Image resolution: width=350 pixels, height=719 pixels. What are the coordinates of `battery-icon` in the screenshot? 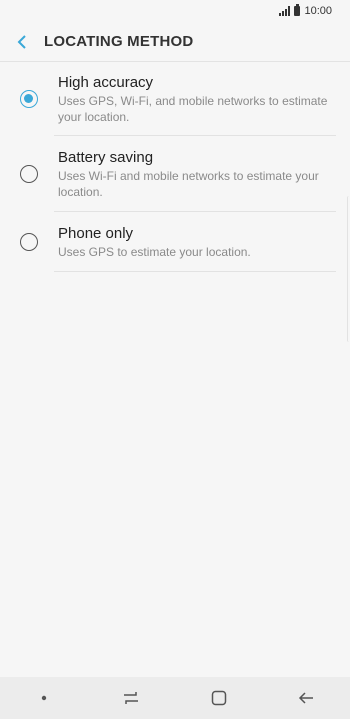 It's located at (297, 10).